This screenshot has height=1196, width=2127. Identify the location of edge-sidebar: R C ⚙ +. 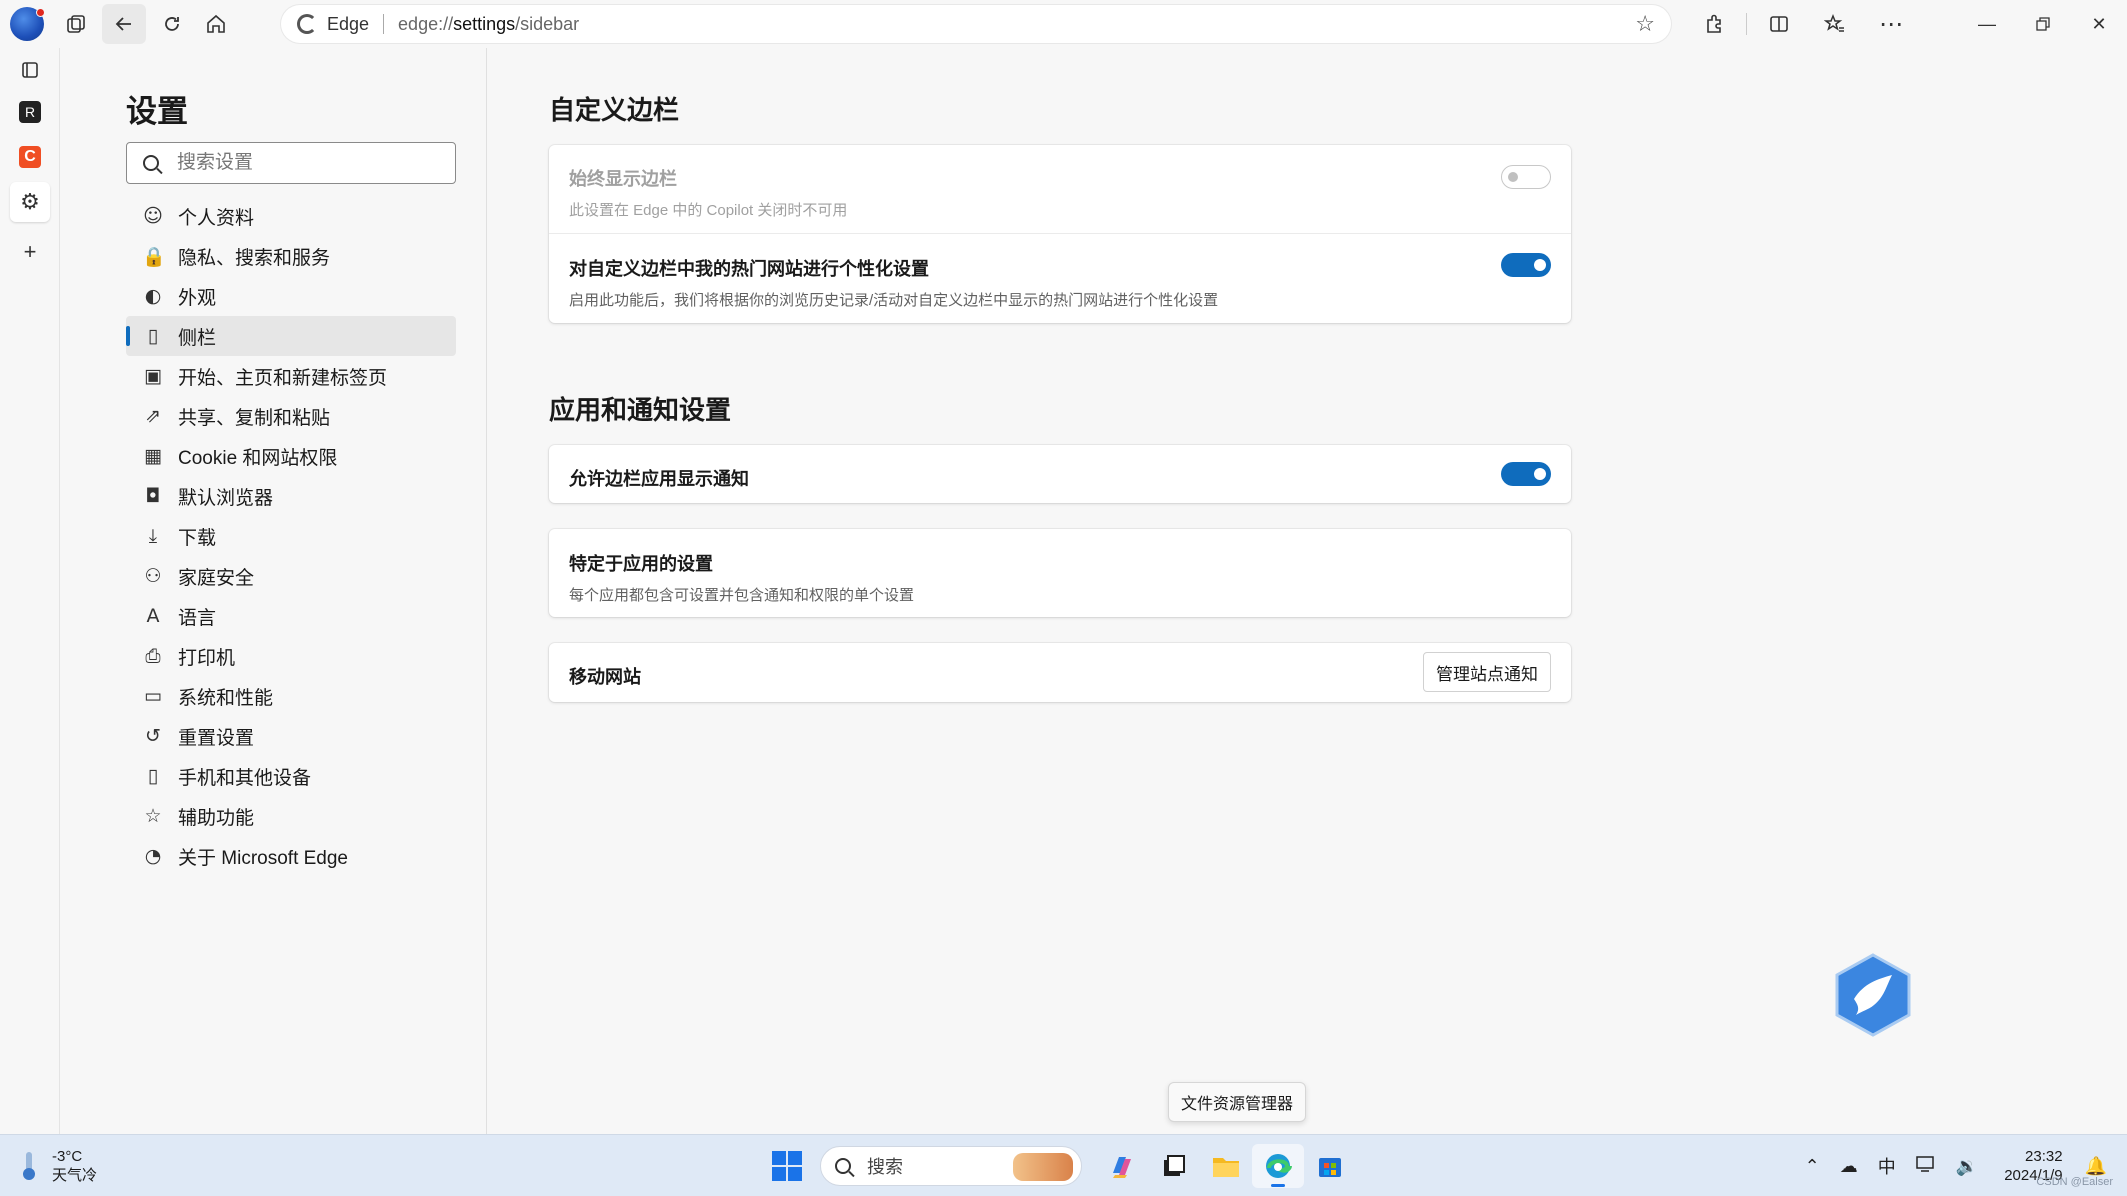
(30, 591).